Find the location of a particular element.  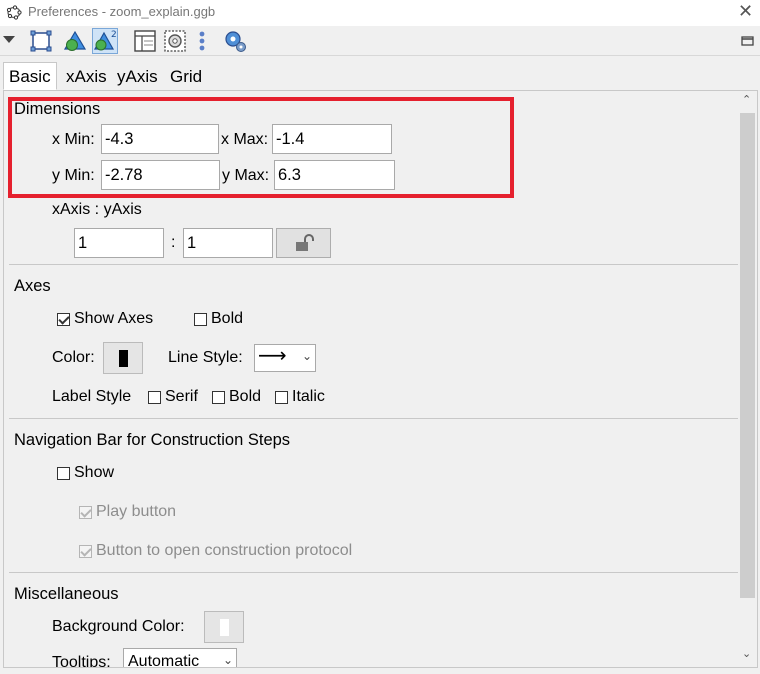

italic-label: Italic is located at coordinates (308, 396).